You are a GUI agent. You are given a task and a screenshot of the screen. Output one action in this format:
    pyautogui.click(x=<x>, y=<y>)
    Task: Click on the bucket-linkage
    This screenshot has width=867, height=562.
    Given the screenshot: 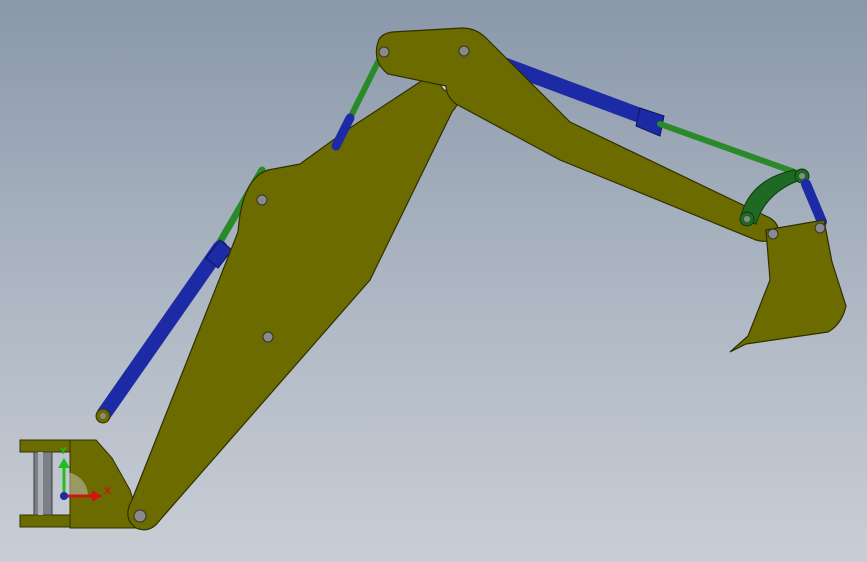 What is the action you would take?
    pyautogui.click(x=783, y=197)
    